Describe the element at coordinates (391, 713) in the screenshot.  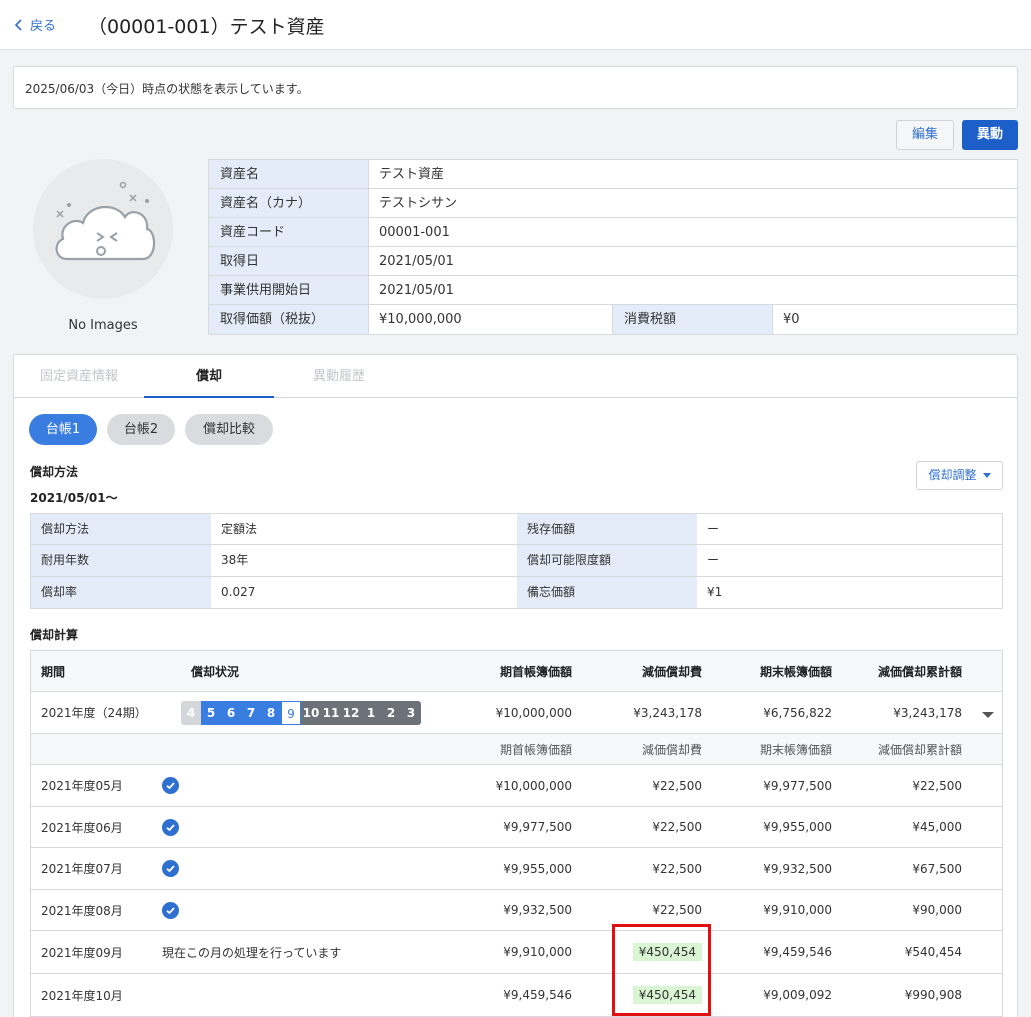
I see `month-chip: 2` at that location.